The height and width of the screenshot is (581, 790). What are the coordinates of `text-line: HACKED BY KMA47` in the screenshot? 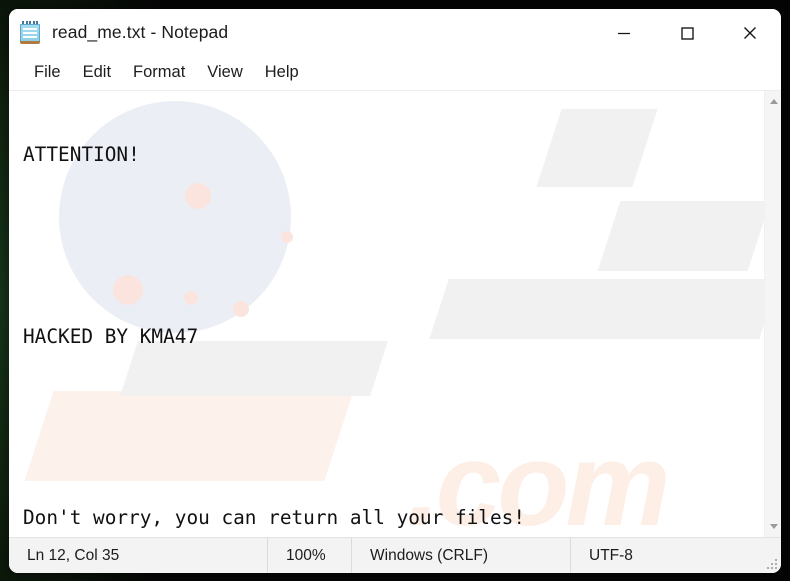 It's located at (111, 336).